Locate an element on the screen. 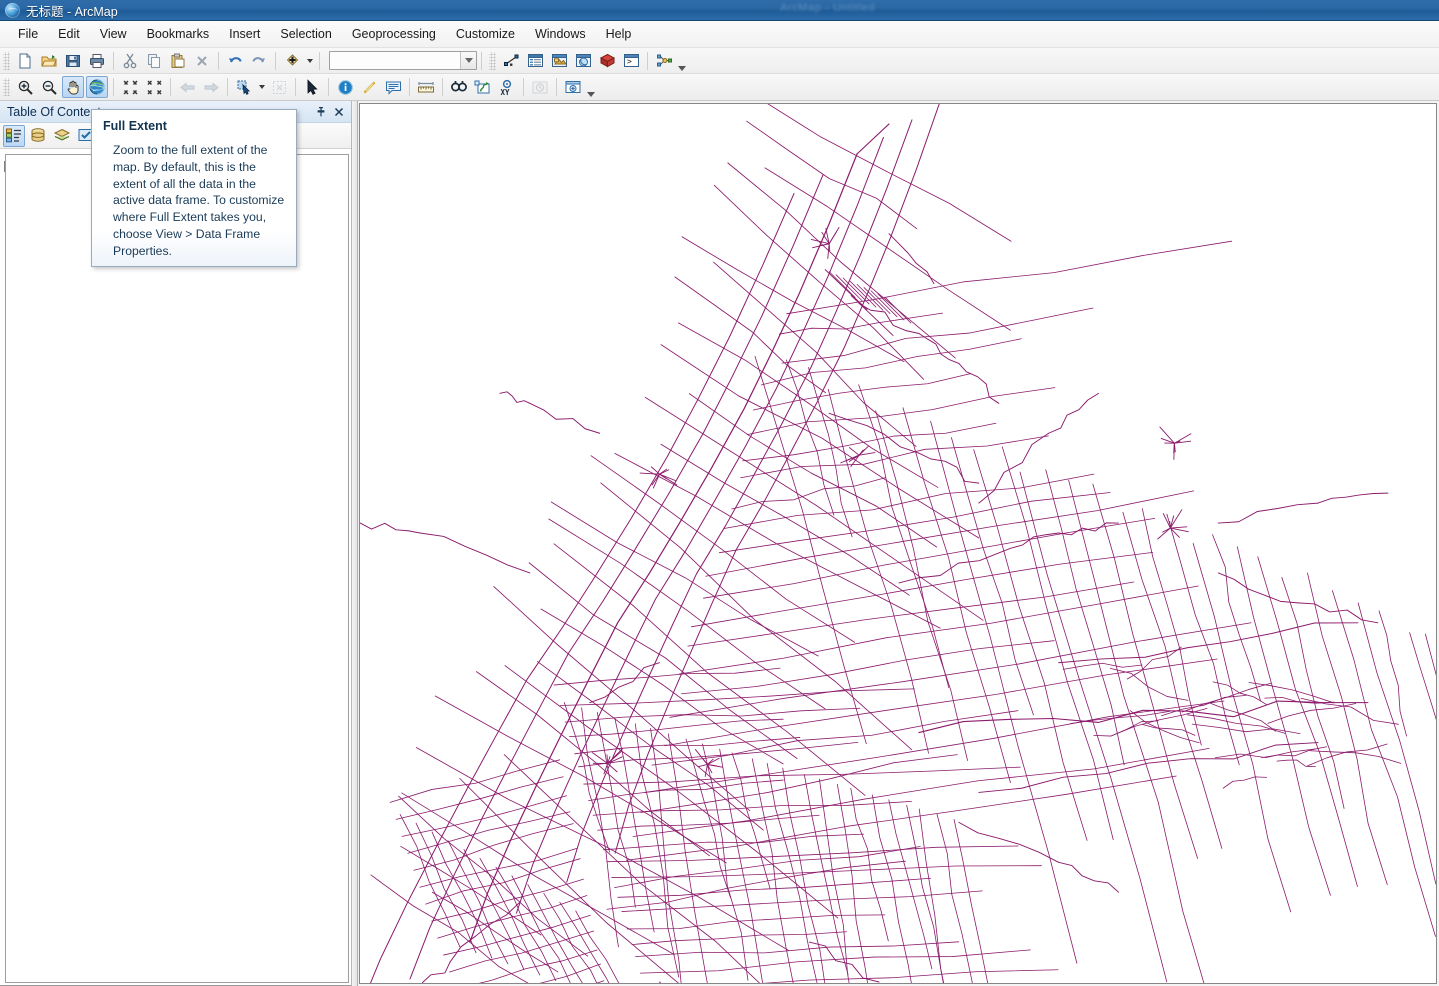 This screenshot has height=986, width=1439. find-route-icon is located at coordinates (483, 87).